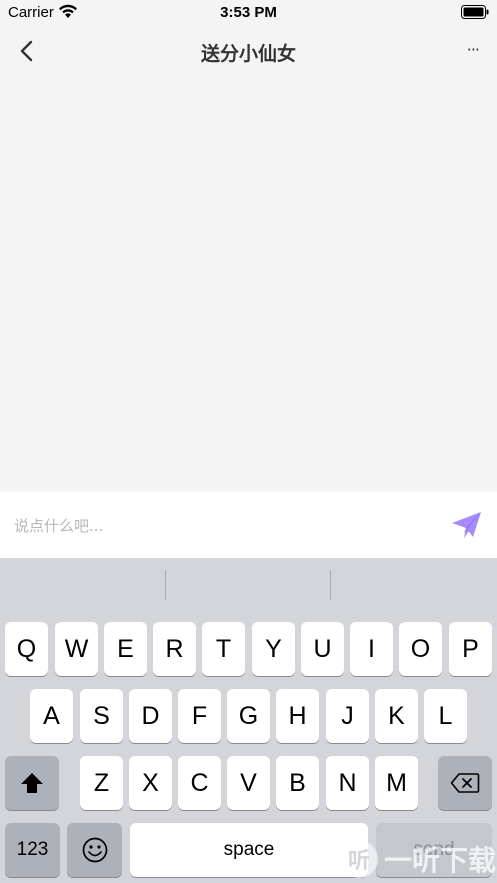 The height and width of the screenshot is (883, 497). I want to click on send-key: send, so click(434, 850).